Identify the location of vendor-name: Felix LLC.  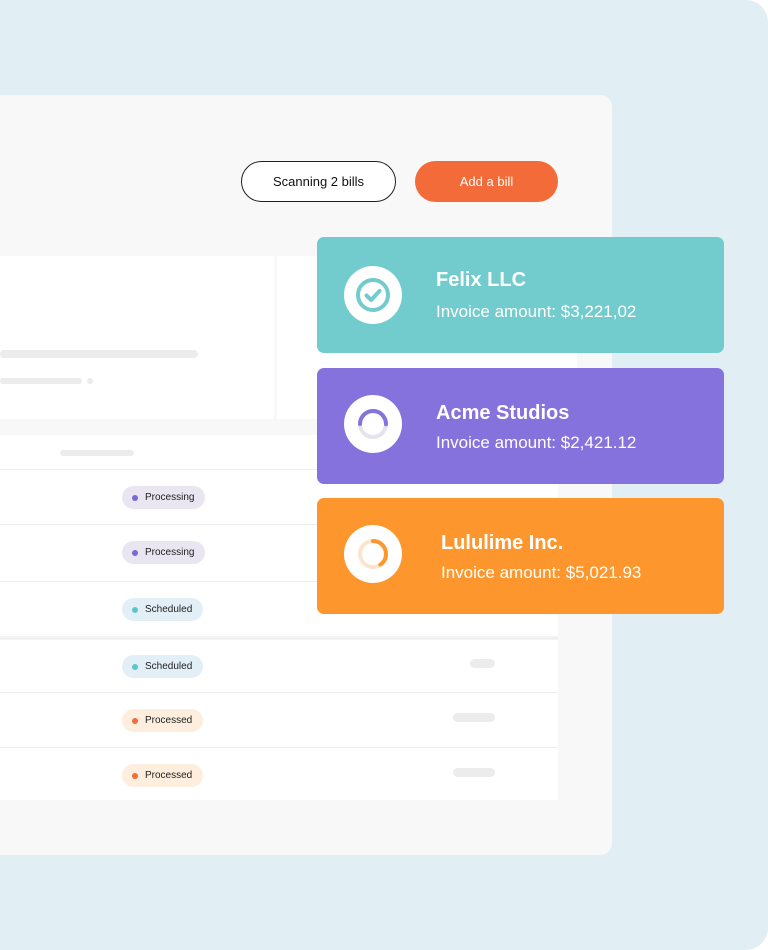
(481, 280).